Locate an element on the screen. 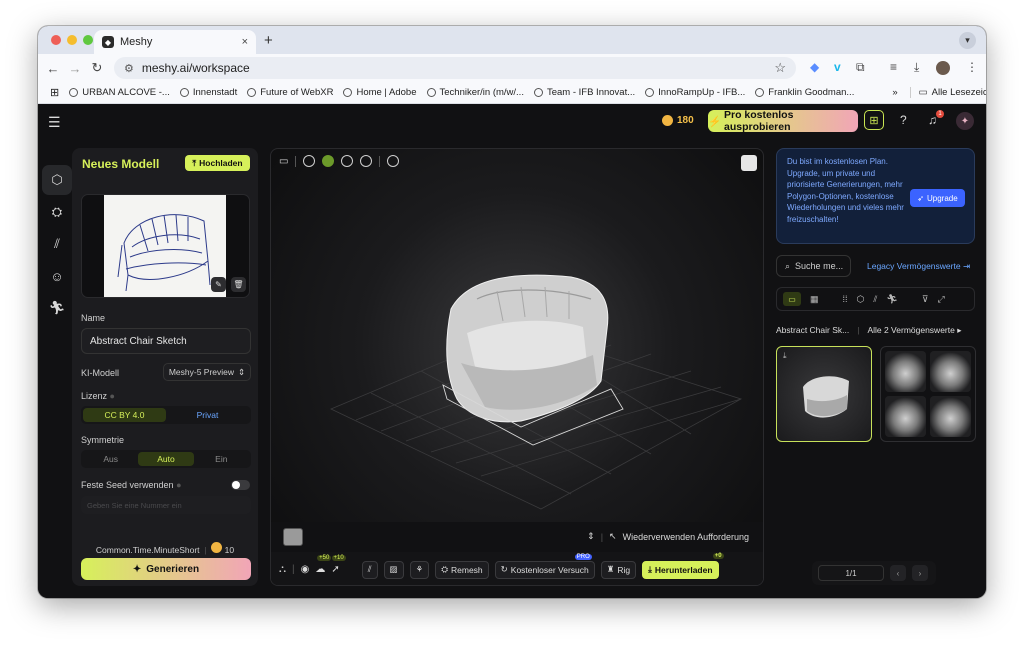  model-name-input: Abstract Chair Sketch is located at coordinates (166, 341).